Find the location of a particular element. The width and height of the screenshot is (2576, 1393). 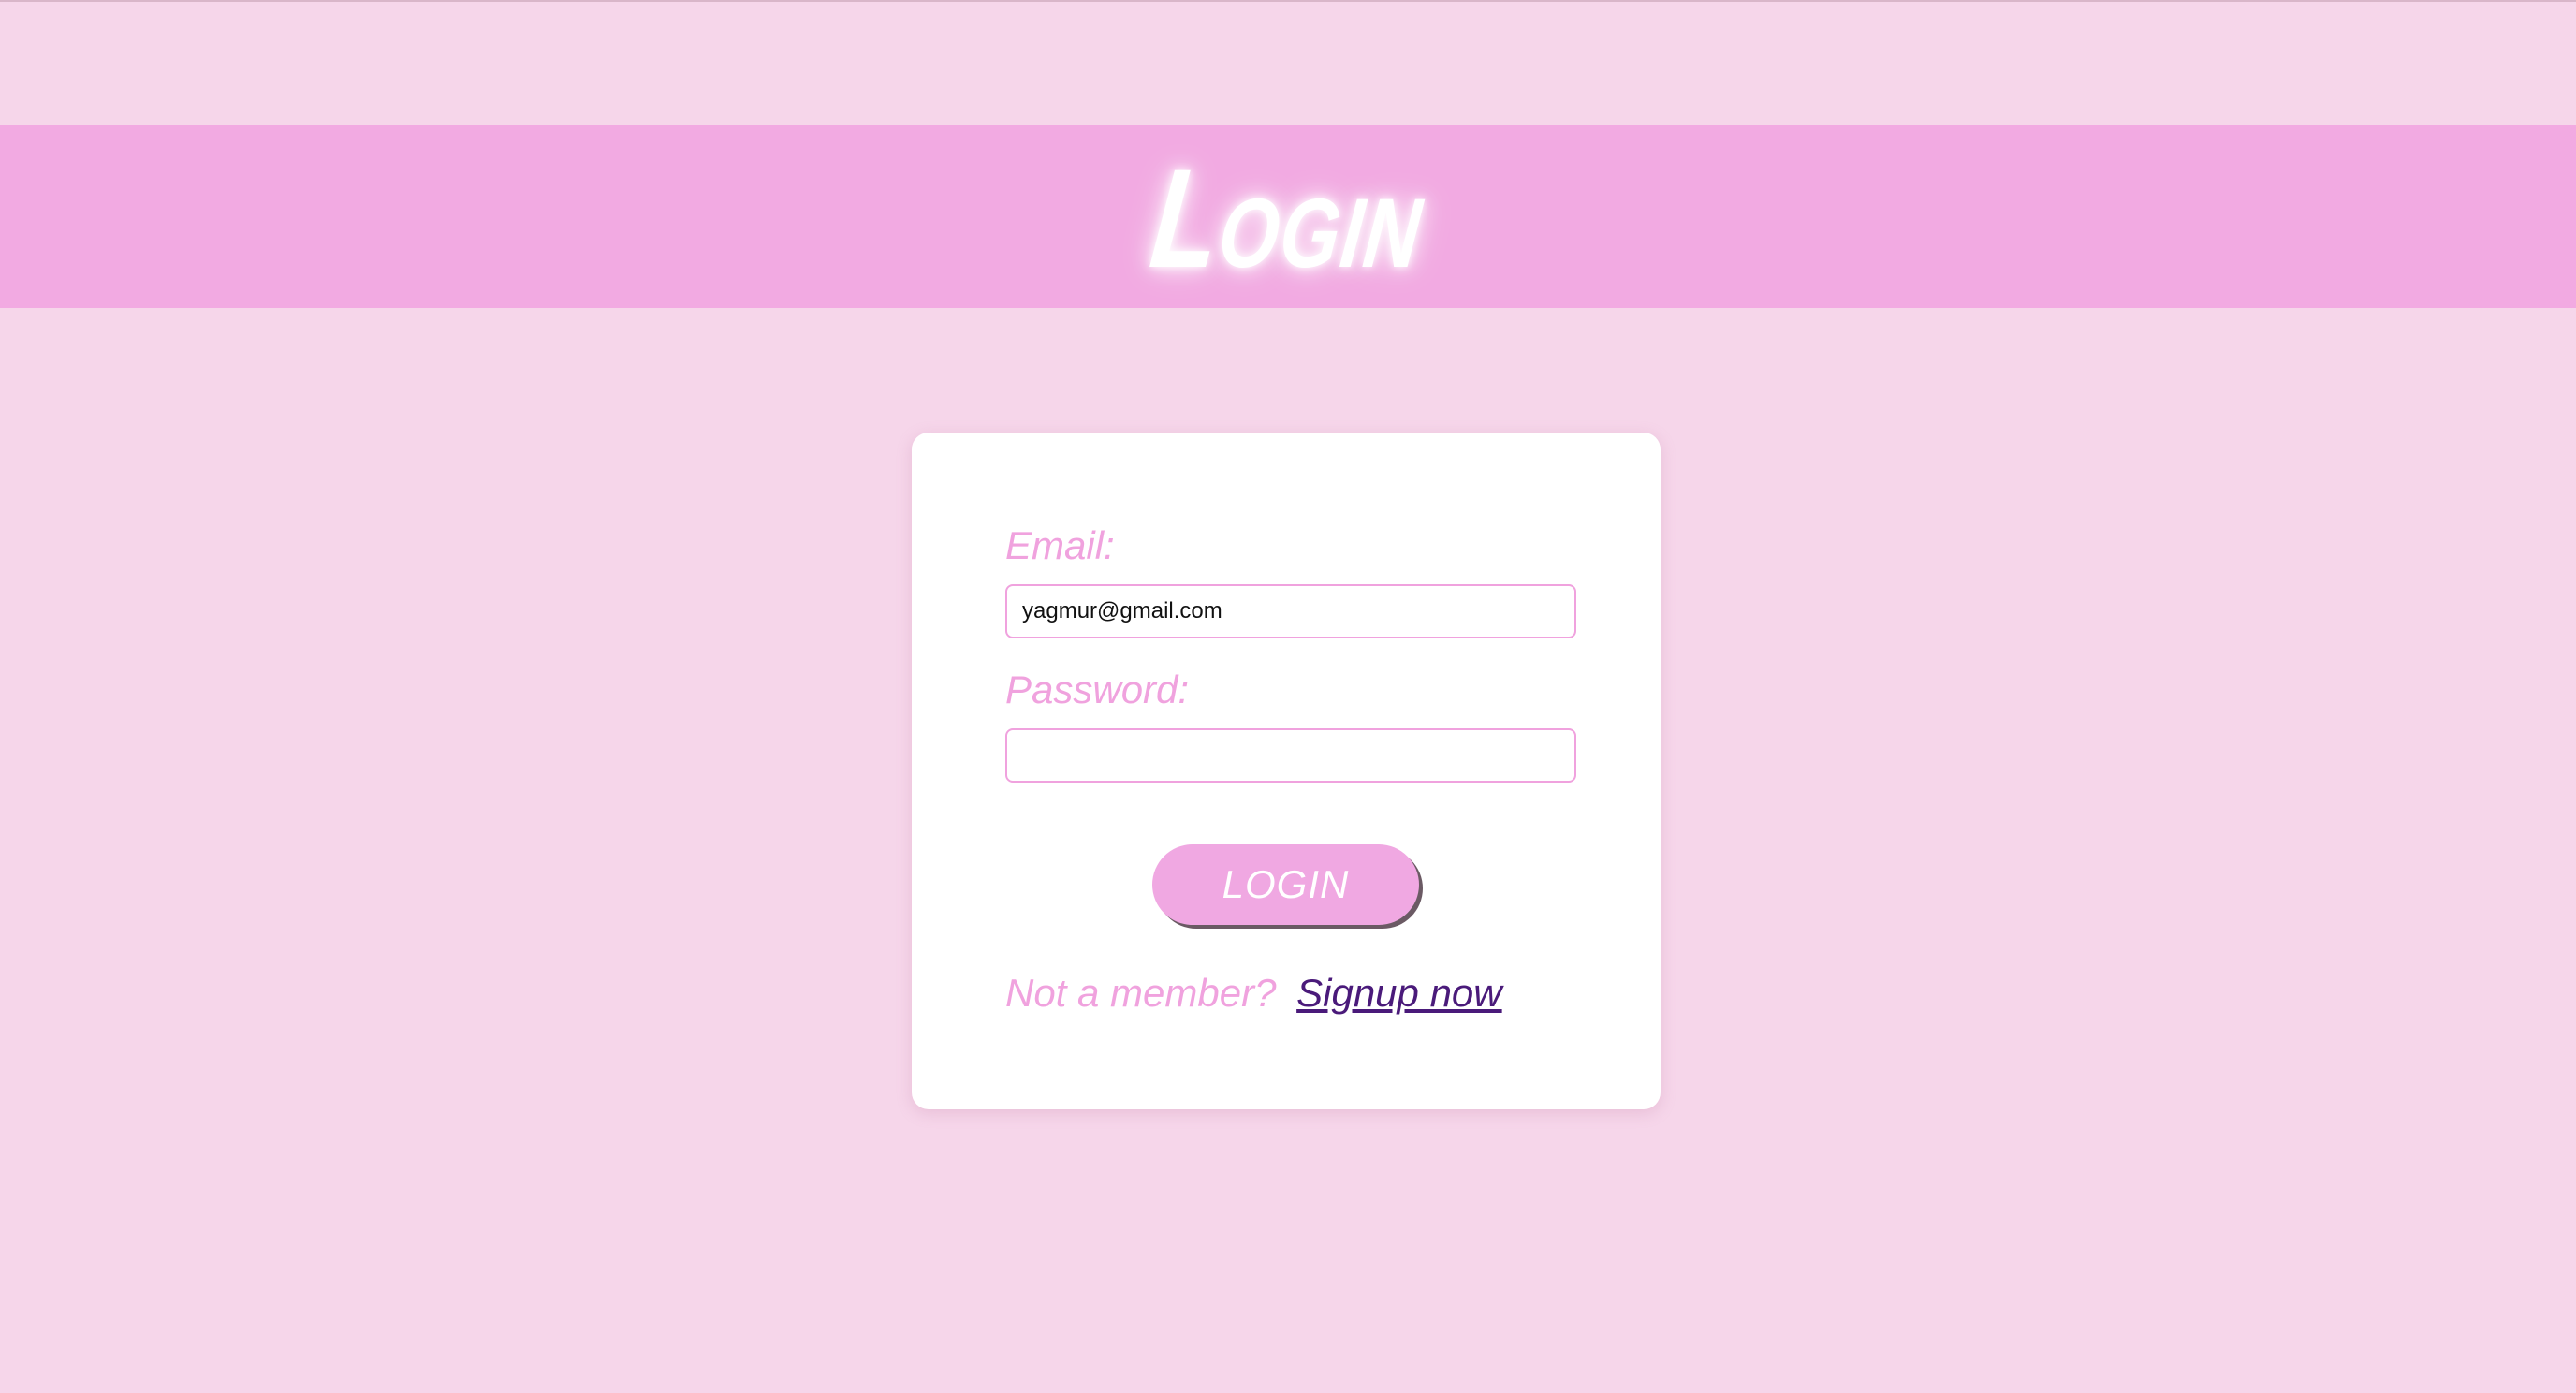

signup-row: Not a member? Signup now is located at coordinates (1253, 994).